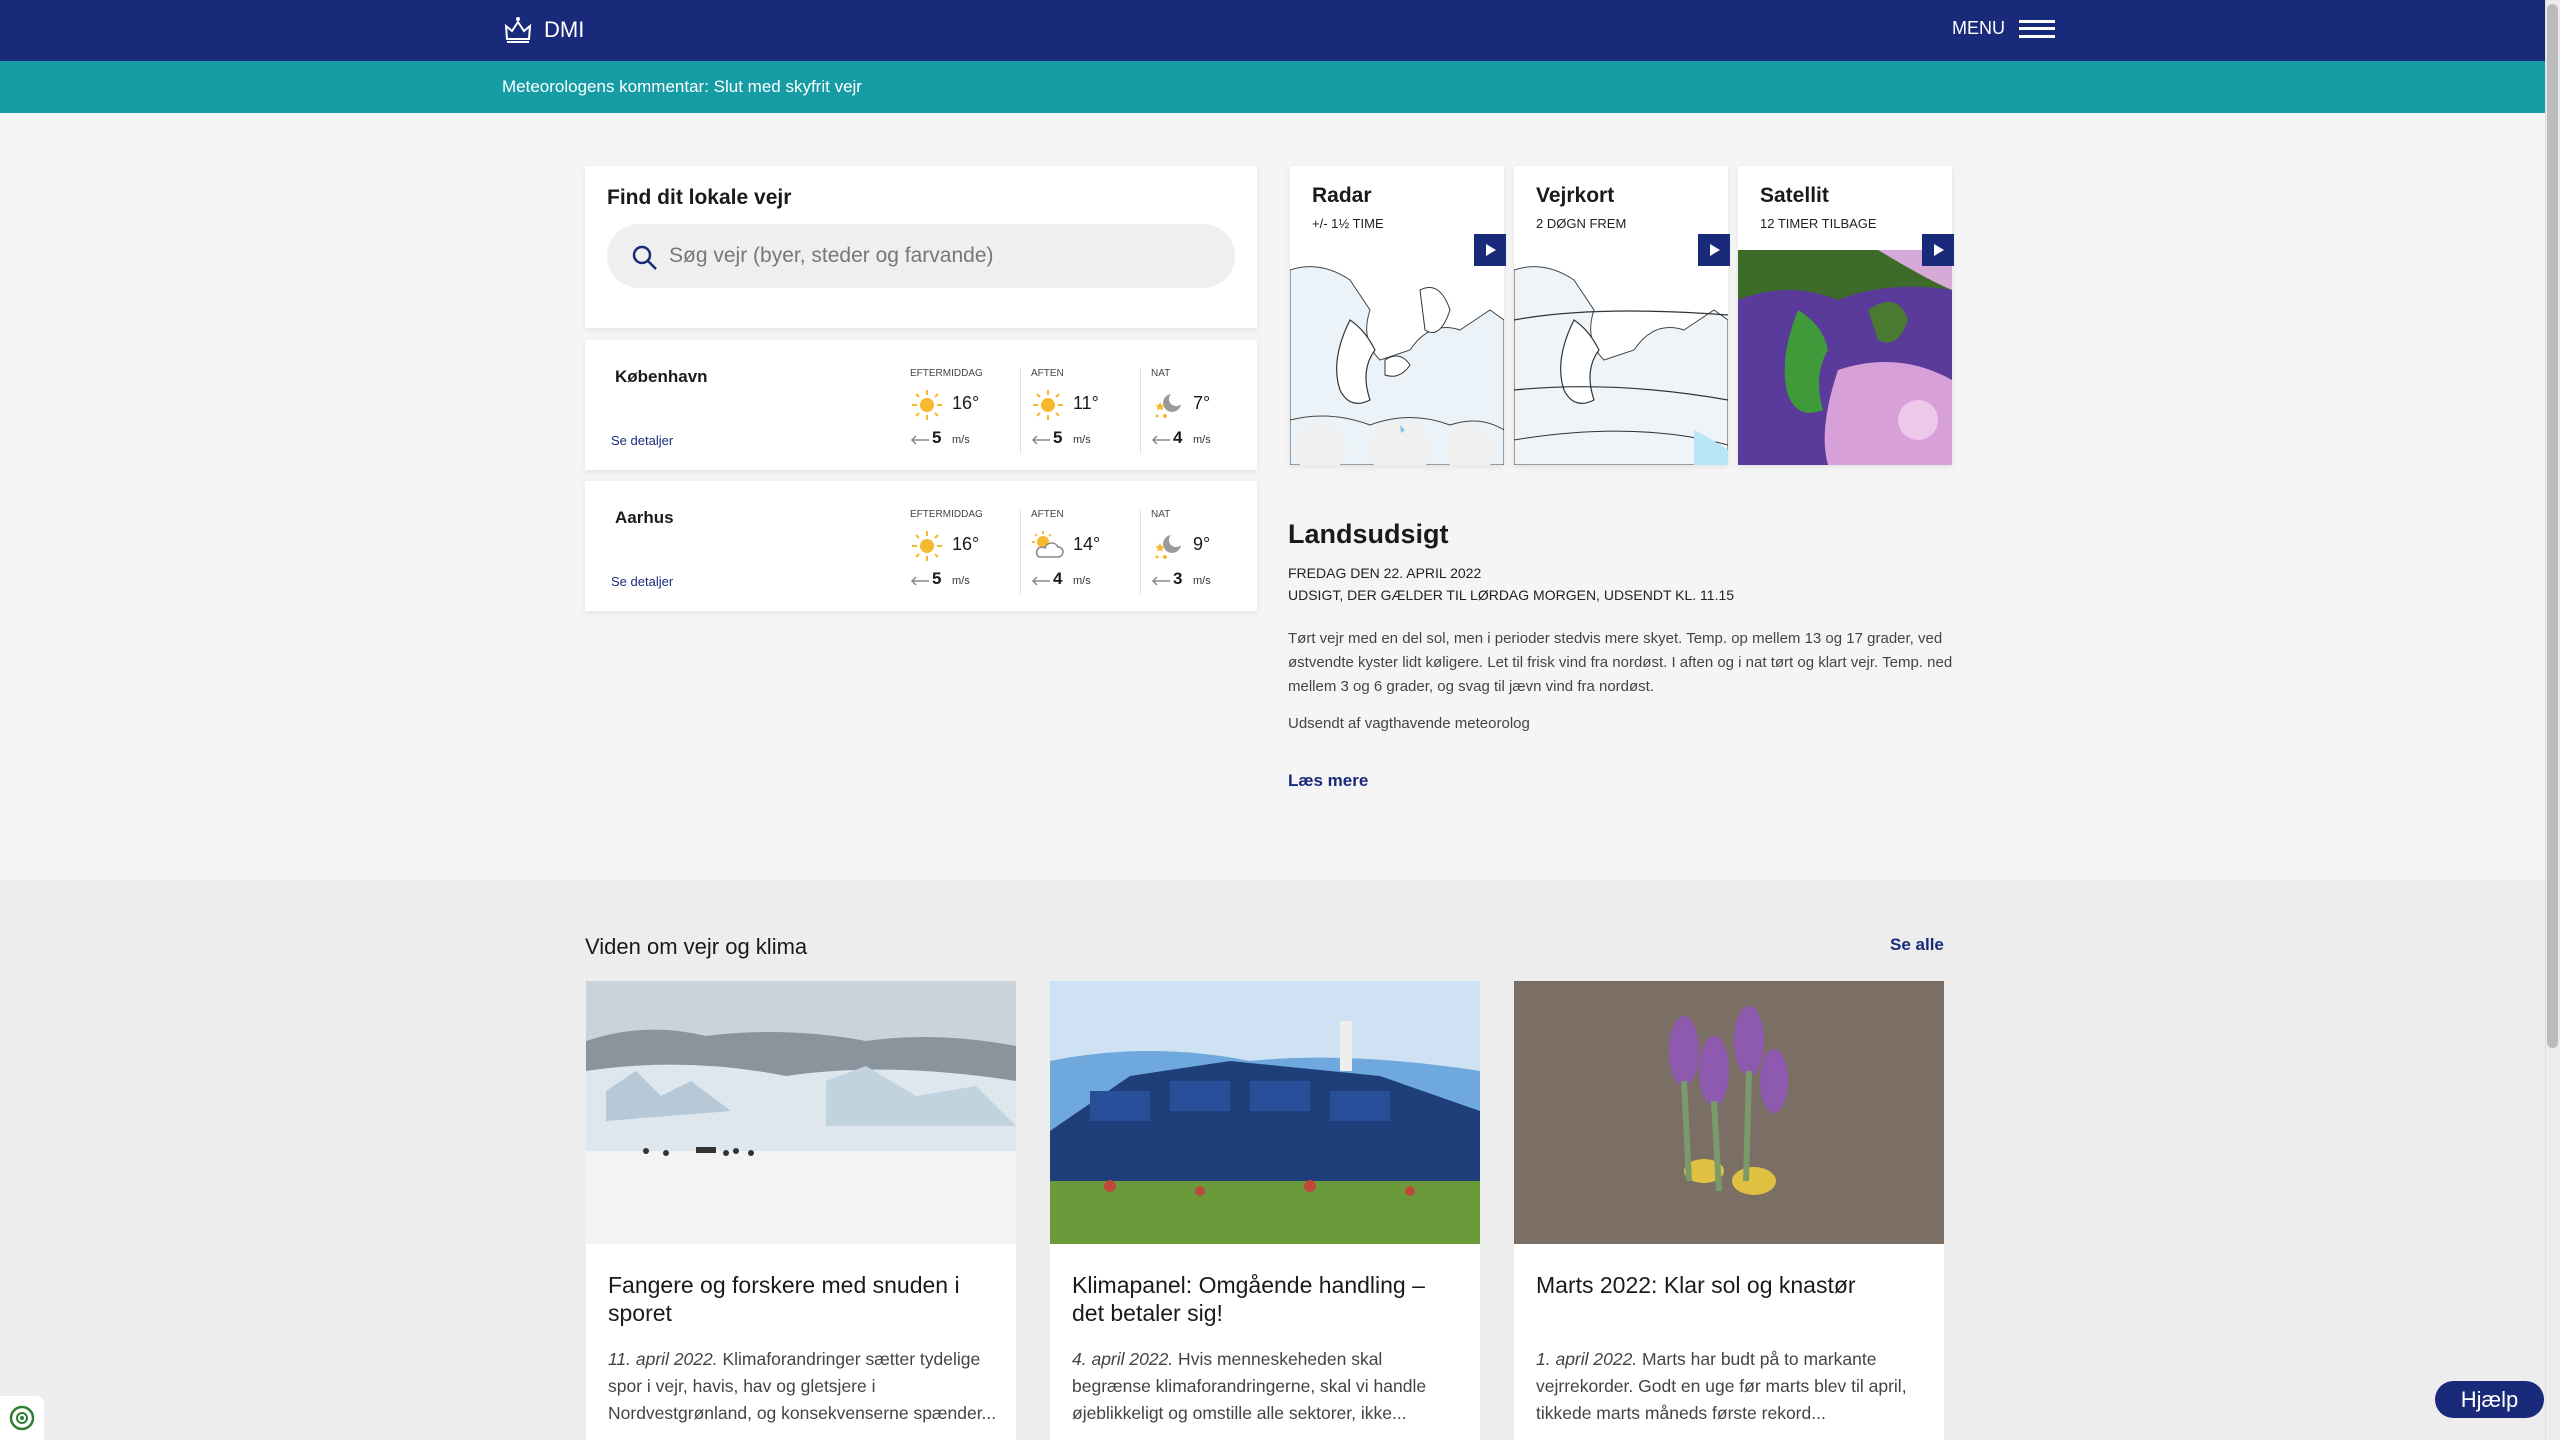 This screenshot has width=2560, height=1440. I want to click on article-date: 11. april 2022., so click(663, 1359).